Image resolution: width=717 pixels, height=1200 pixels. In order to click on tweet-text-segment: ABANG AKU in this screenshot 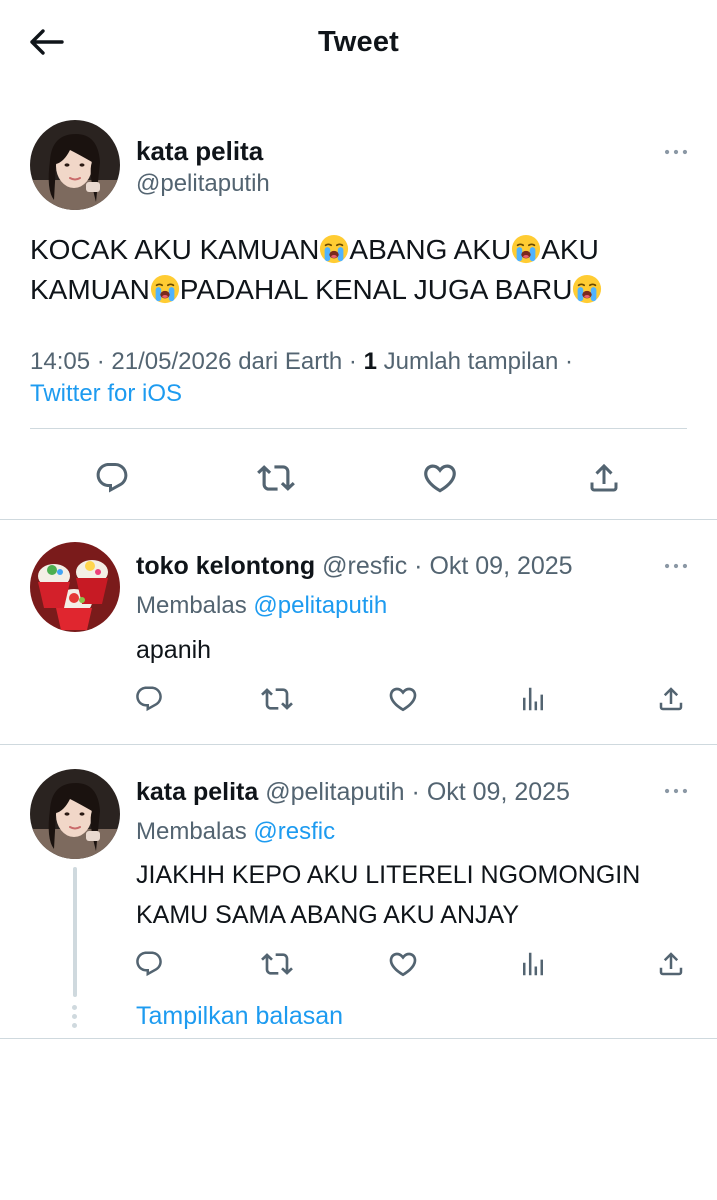, I will do `click(430, 249)`.